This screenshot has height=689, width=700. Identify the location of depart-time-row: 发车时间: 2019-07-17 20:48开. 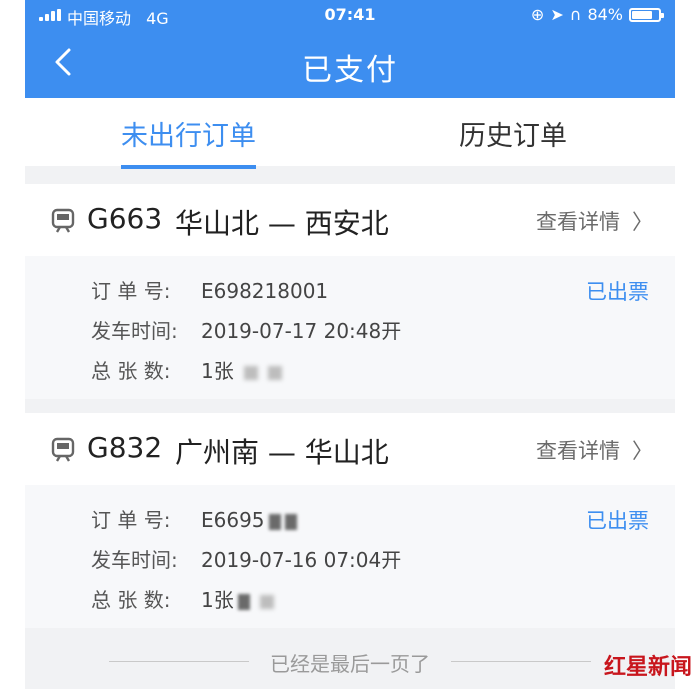
(246, 329).